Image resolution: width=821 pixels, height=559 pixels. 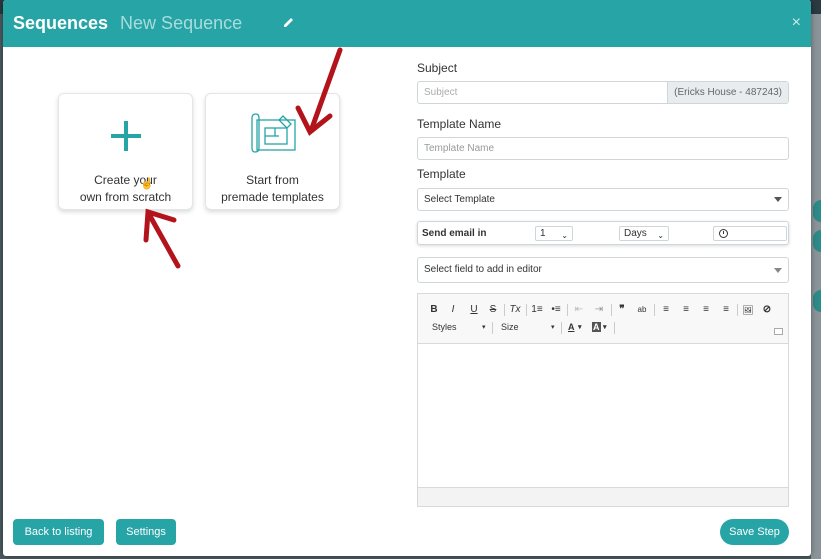 What do you see at coordinates (767, 310) in the screenshot?
I see `embed-button: ⊘` at bounding box center [767, 310].